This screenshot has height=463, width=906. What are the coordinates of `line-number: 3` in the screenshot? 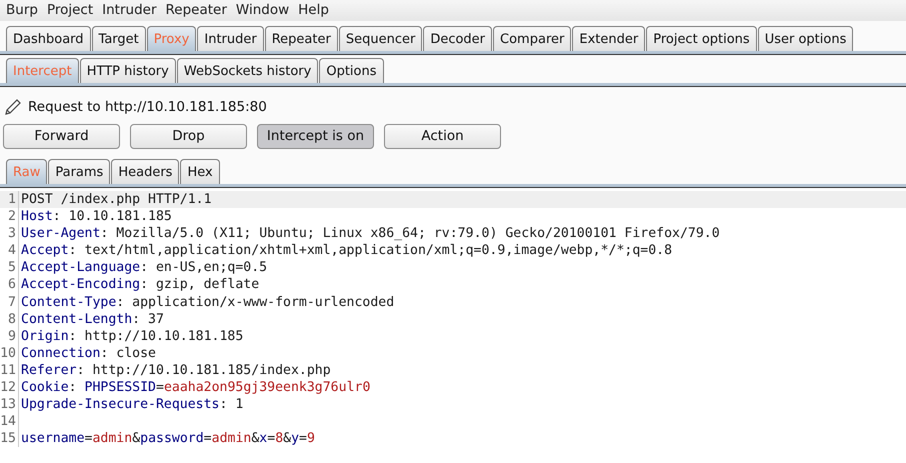 It's located at (9, 233).